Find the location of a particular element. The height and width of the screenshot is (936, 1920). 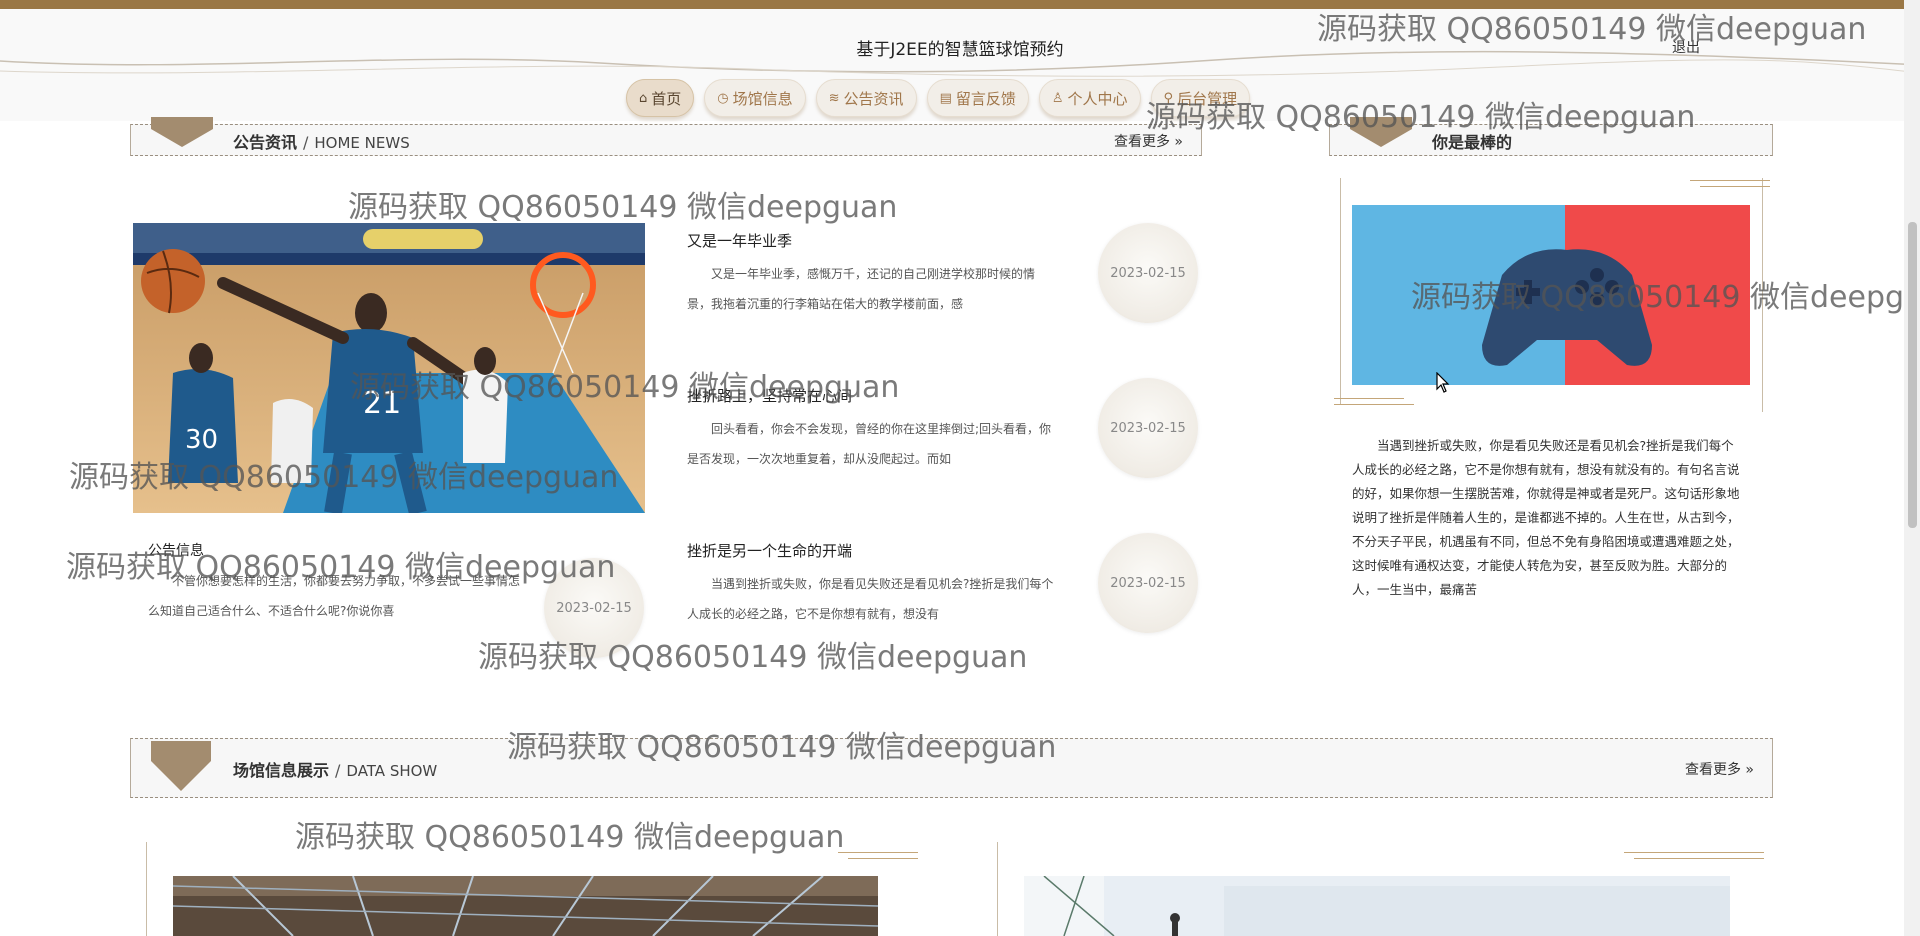

main-nav: ⌂ 首页 ◷ 场馆信息 ≋ 公告资讯 ▤ 留言反馈 ♙ 个人中心 ⚲ 后台管理 is located at coordinates (938, 98).